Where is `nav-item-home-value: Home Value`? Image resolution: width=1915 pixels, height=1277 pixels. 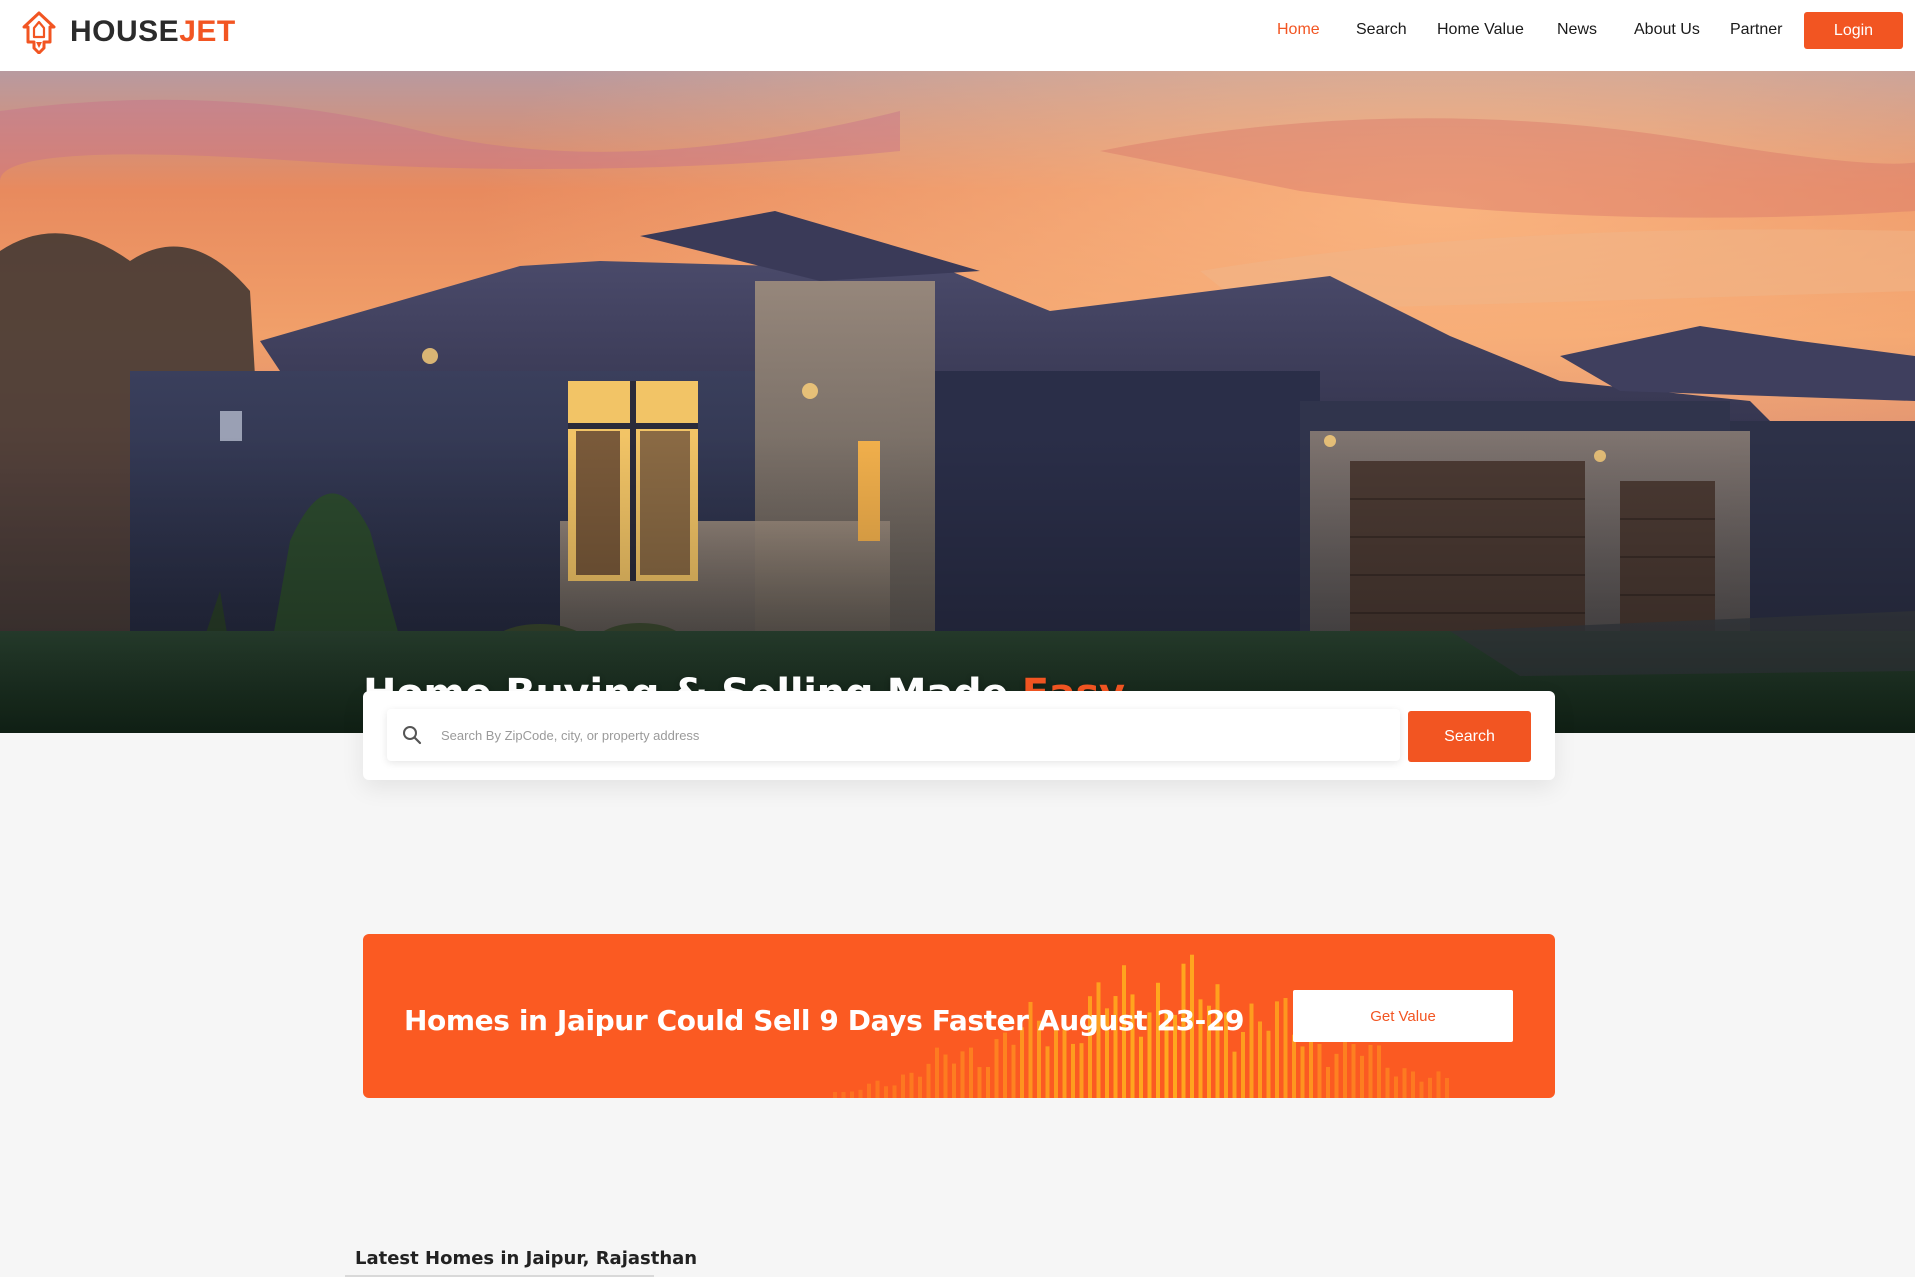
nav-item-home-value: Home Value is located at coordinates (1480, 30).